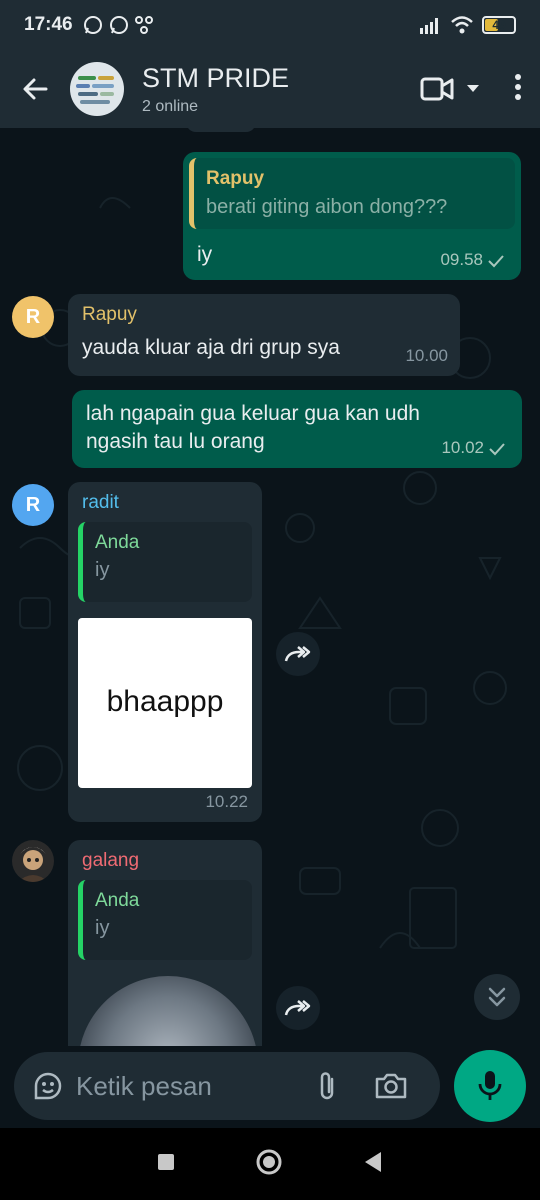 The image size is (540, 1200). I want to click on sender-name: galang, so click(111, 860).